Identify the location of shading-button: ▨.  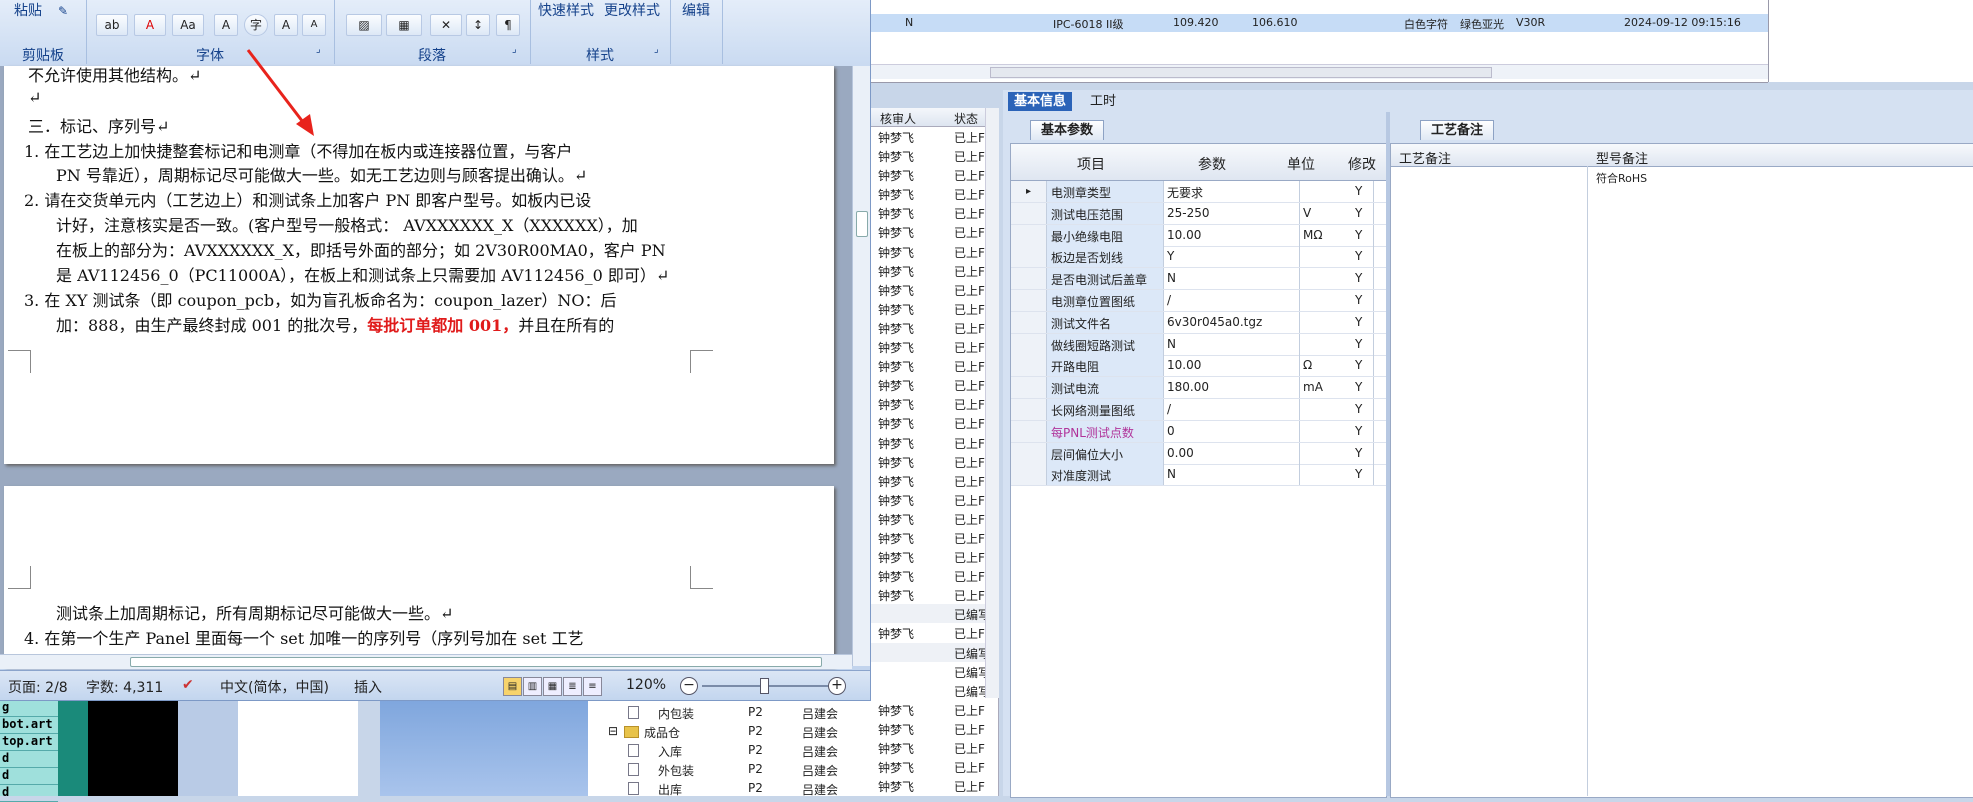
(364, 25).